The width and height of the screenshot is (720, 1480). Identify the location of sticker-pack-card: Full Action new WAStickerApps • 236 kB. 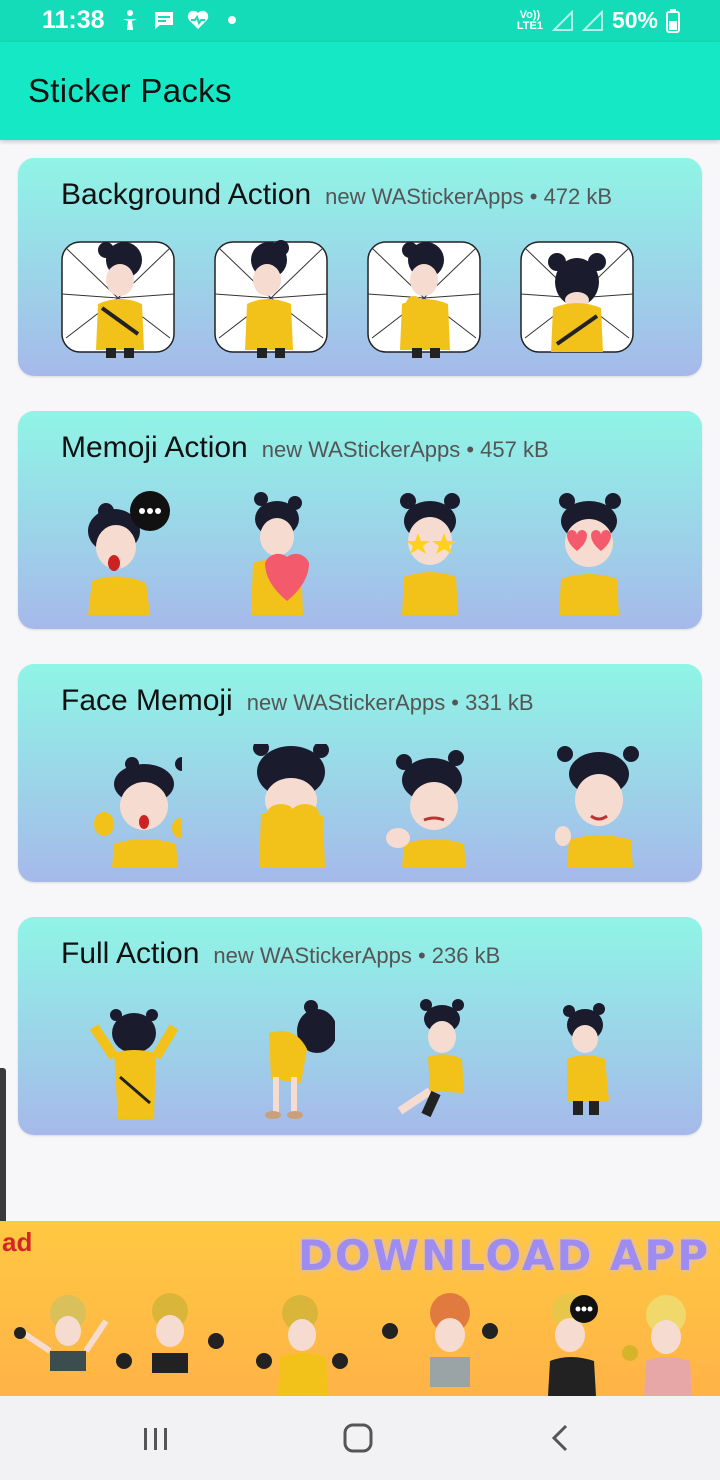
(360, 1026).